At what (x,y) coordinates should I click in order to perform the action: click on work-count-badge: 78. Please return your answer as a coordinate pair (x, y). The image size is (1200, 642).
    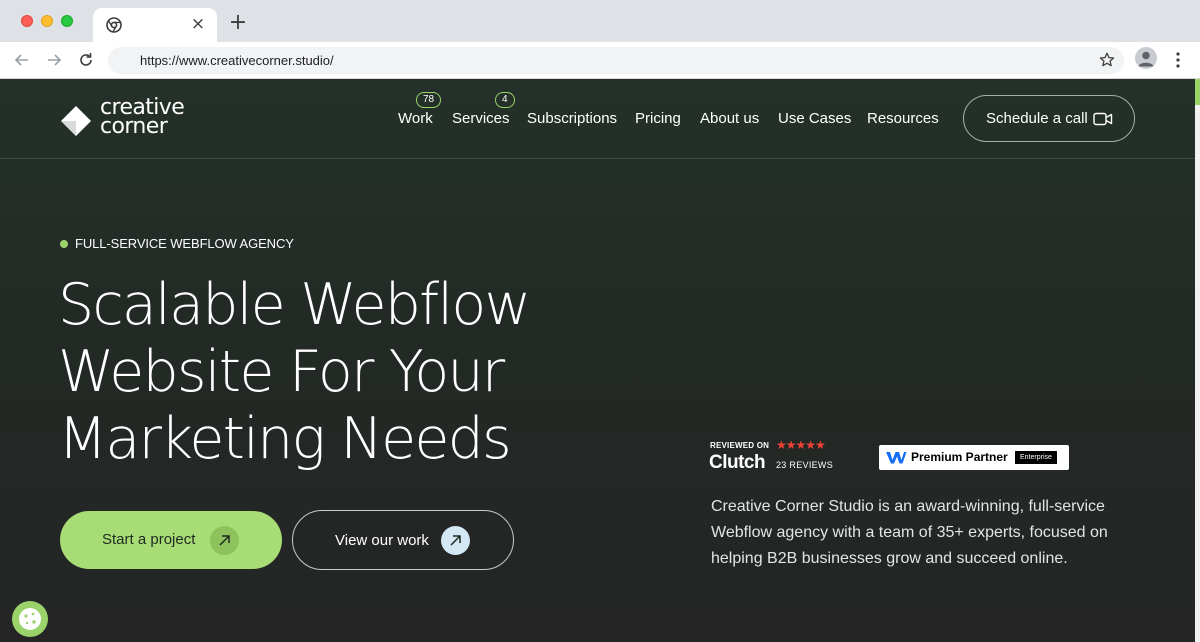
    Looking at the image, I should click on (429, 100).